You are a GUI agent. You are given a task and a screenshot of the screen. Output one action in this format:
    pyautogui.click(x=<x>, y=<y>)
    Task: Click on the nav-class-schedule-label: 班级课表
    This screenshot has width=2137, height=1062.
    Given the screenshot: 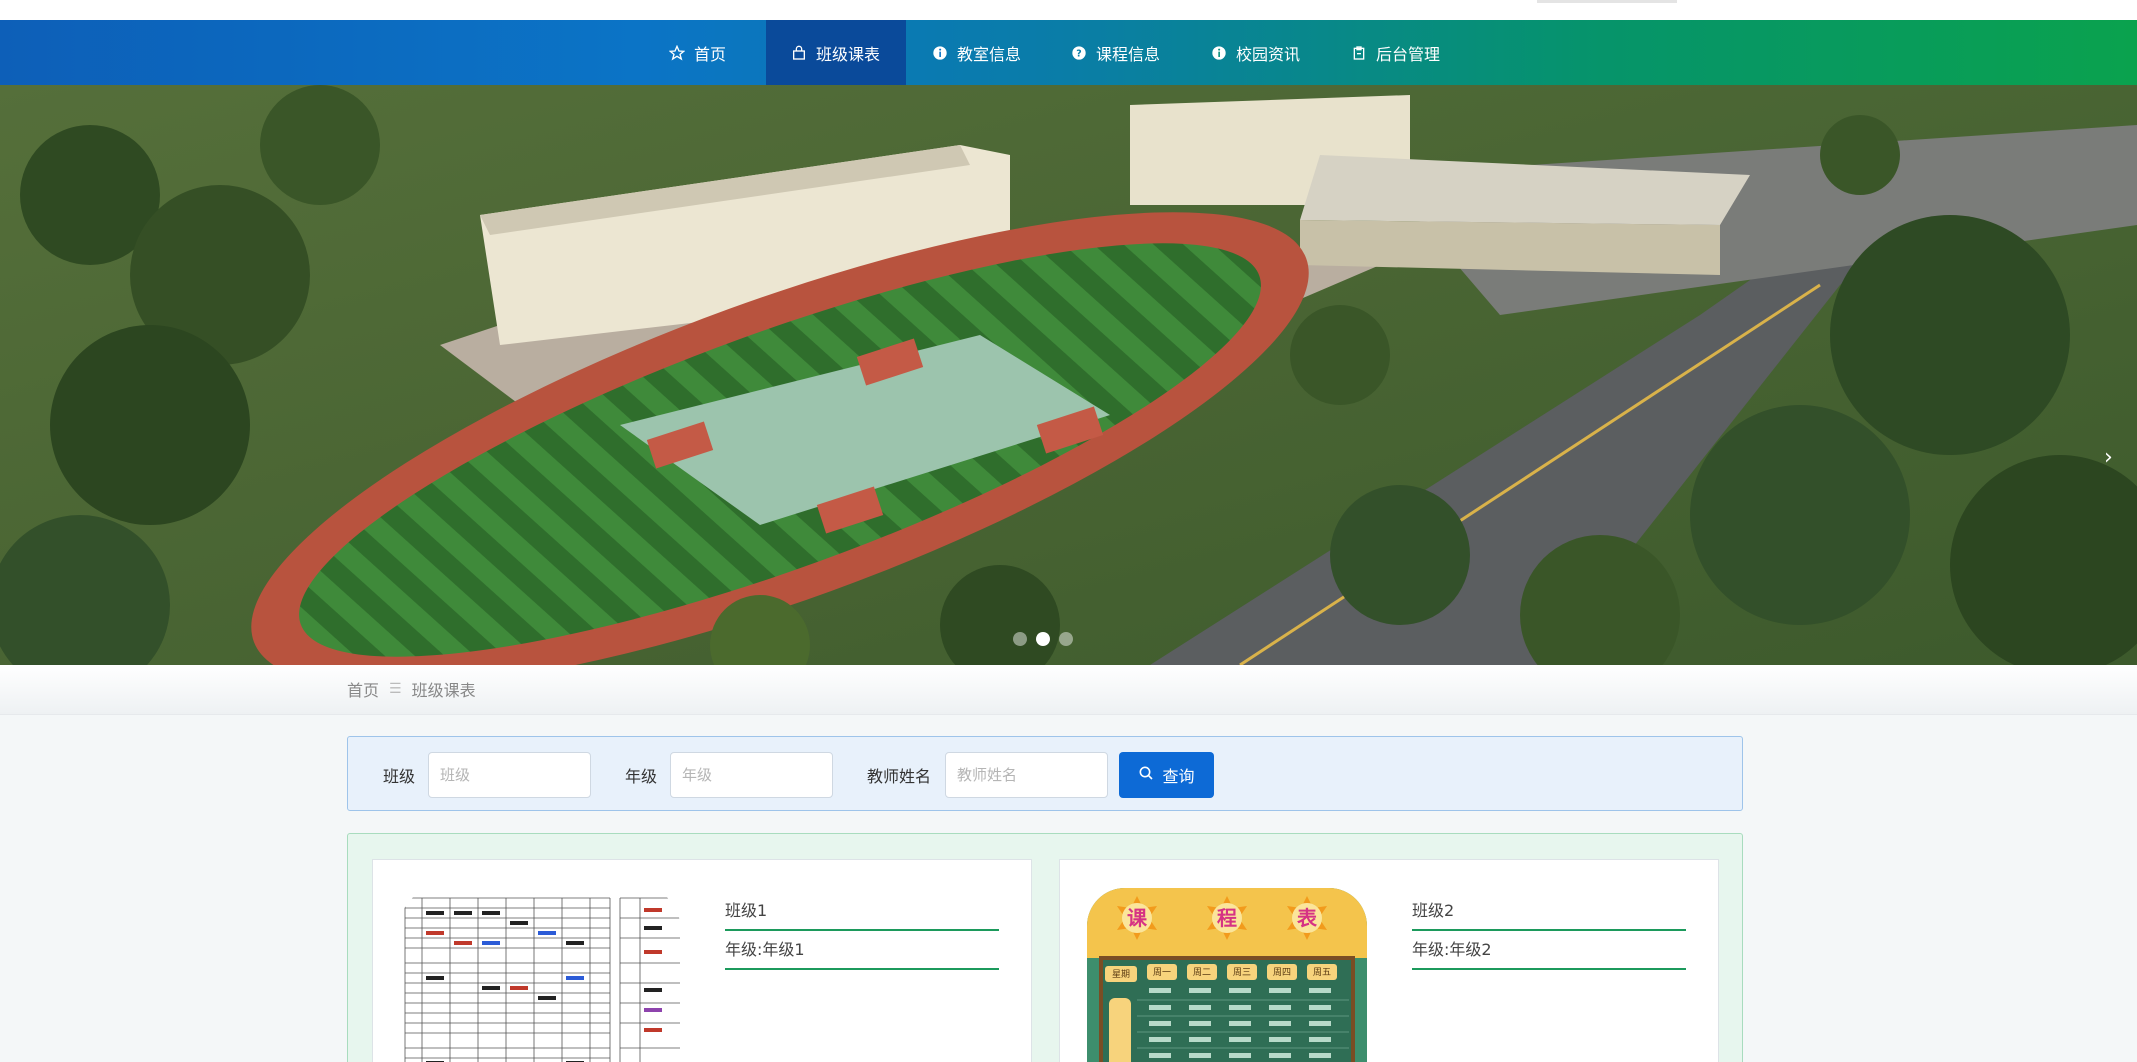 What is the action you would take?
    pyautogui.click(x=848, y=54)
    